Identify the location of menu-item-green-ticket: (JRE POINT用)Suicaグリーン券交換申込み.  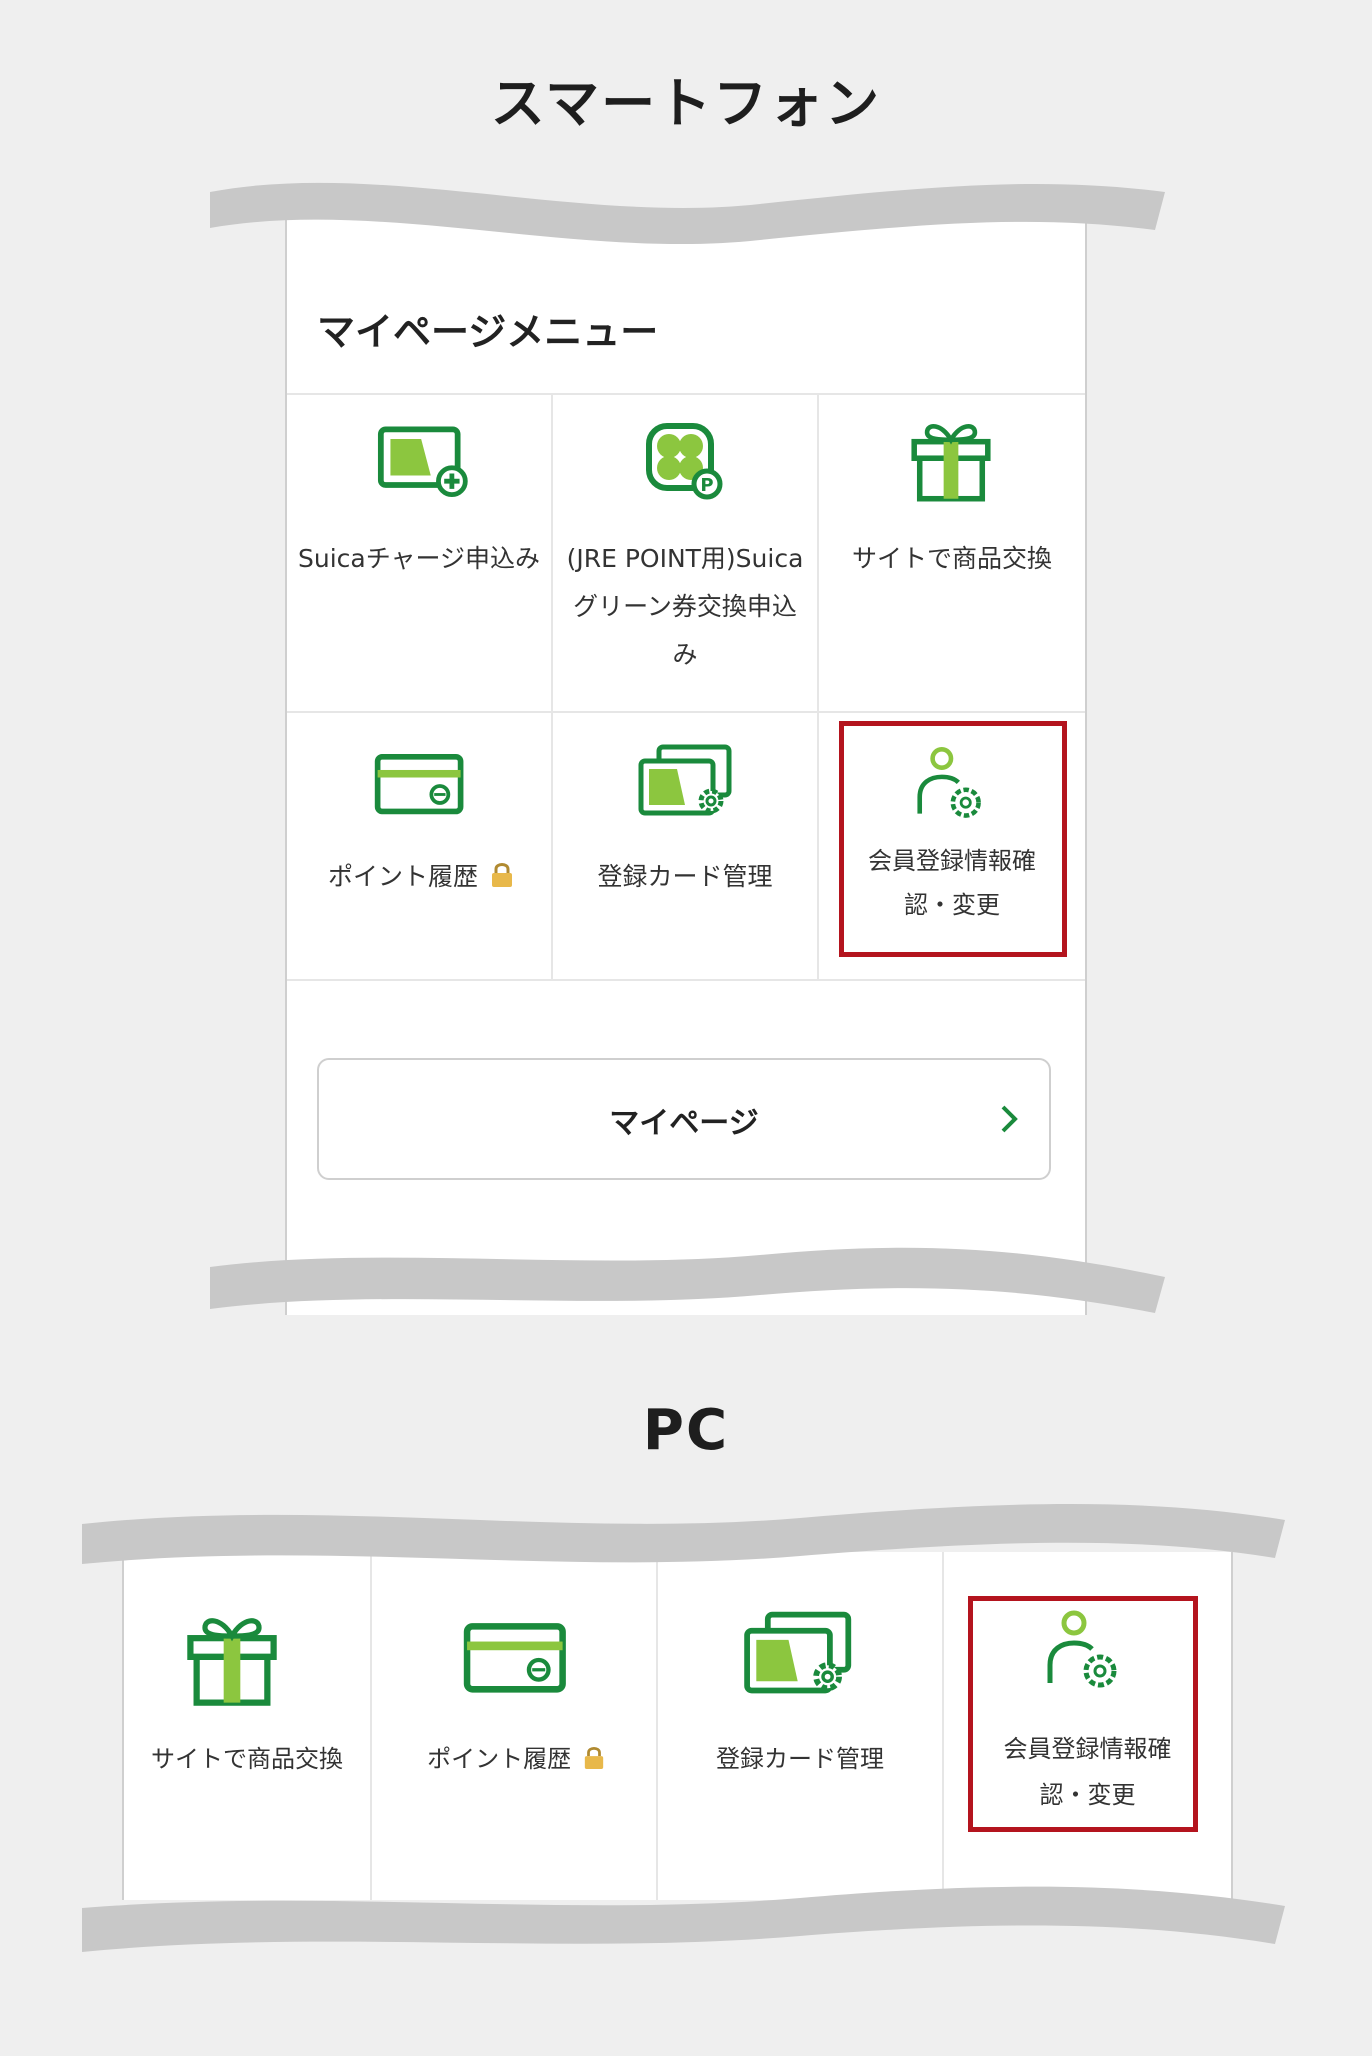
(686, 553).